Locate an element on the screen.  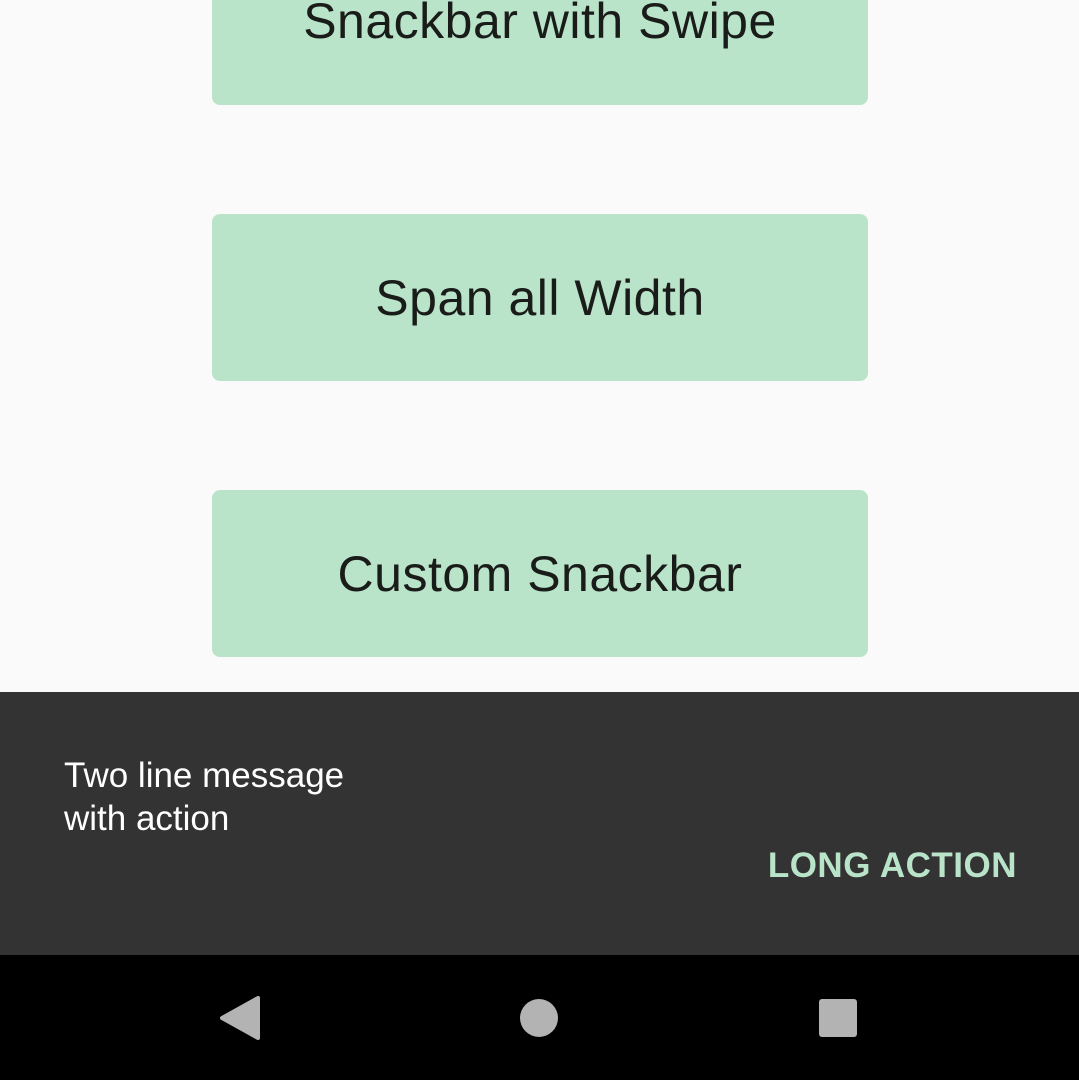
back-triangle-icon is located at coordinates (240, 1017).